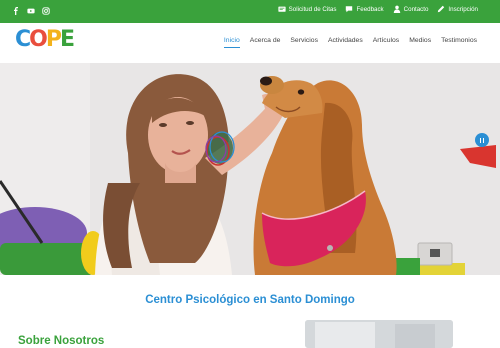  I want to click on about-image, so click(379, 334).